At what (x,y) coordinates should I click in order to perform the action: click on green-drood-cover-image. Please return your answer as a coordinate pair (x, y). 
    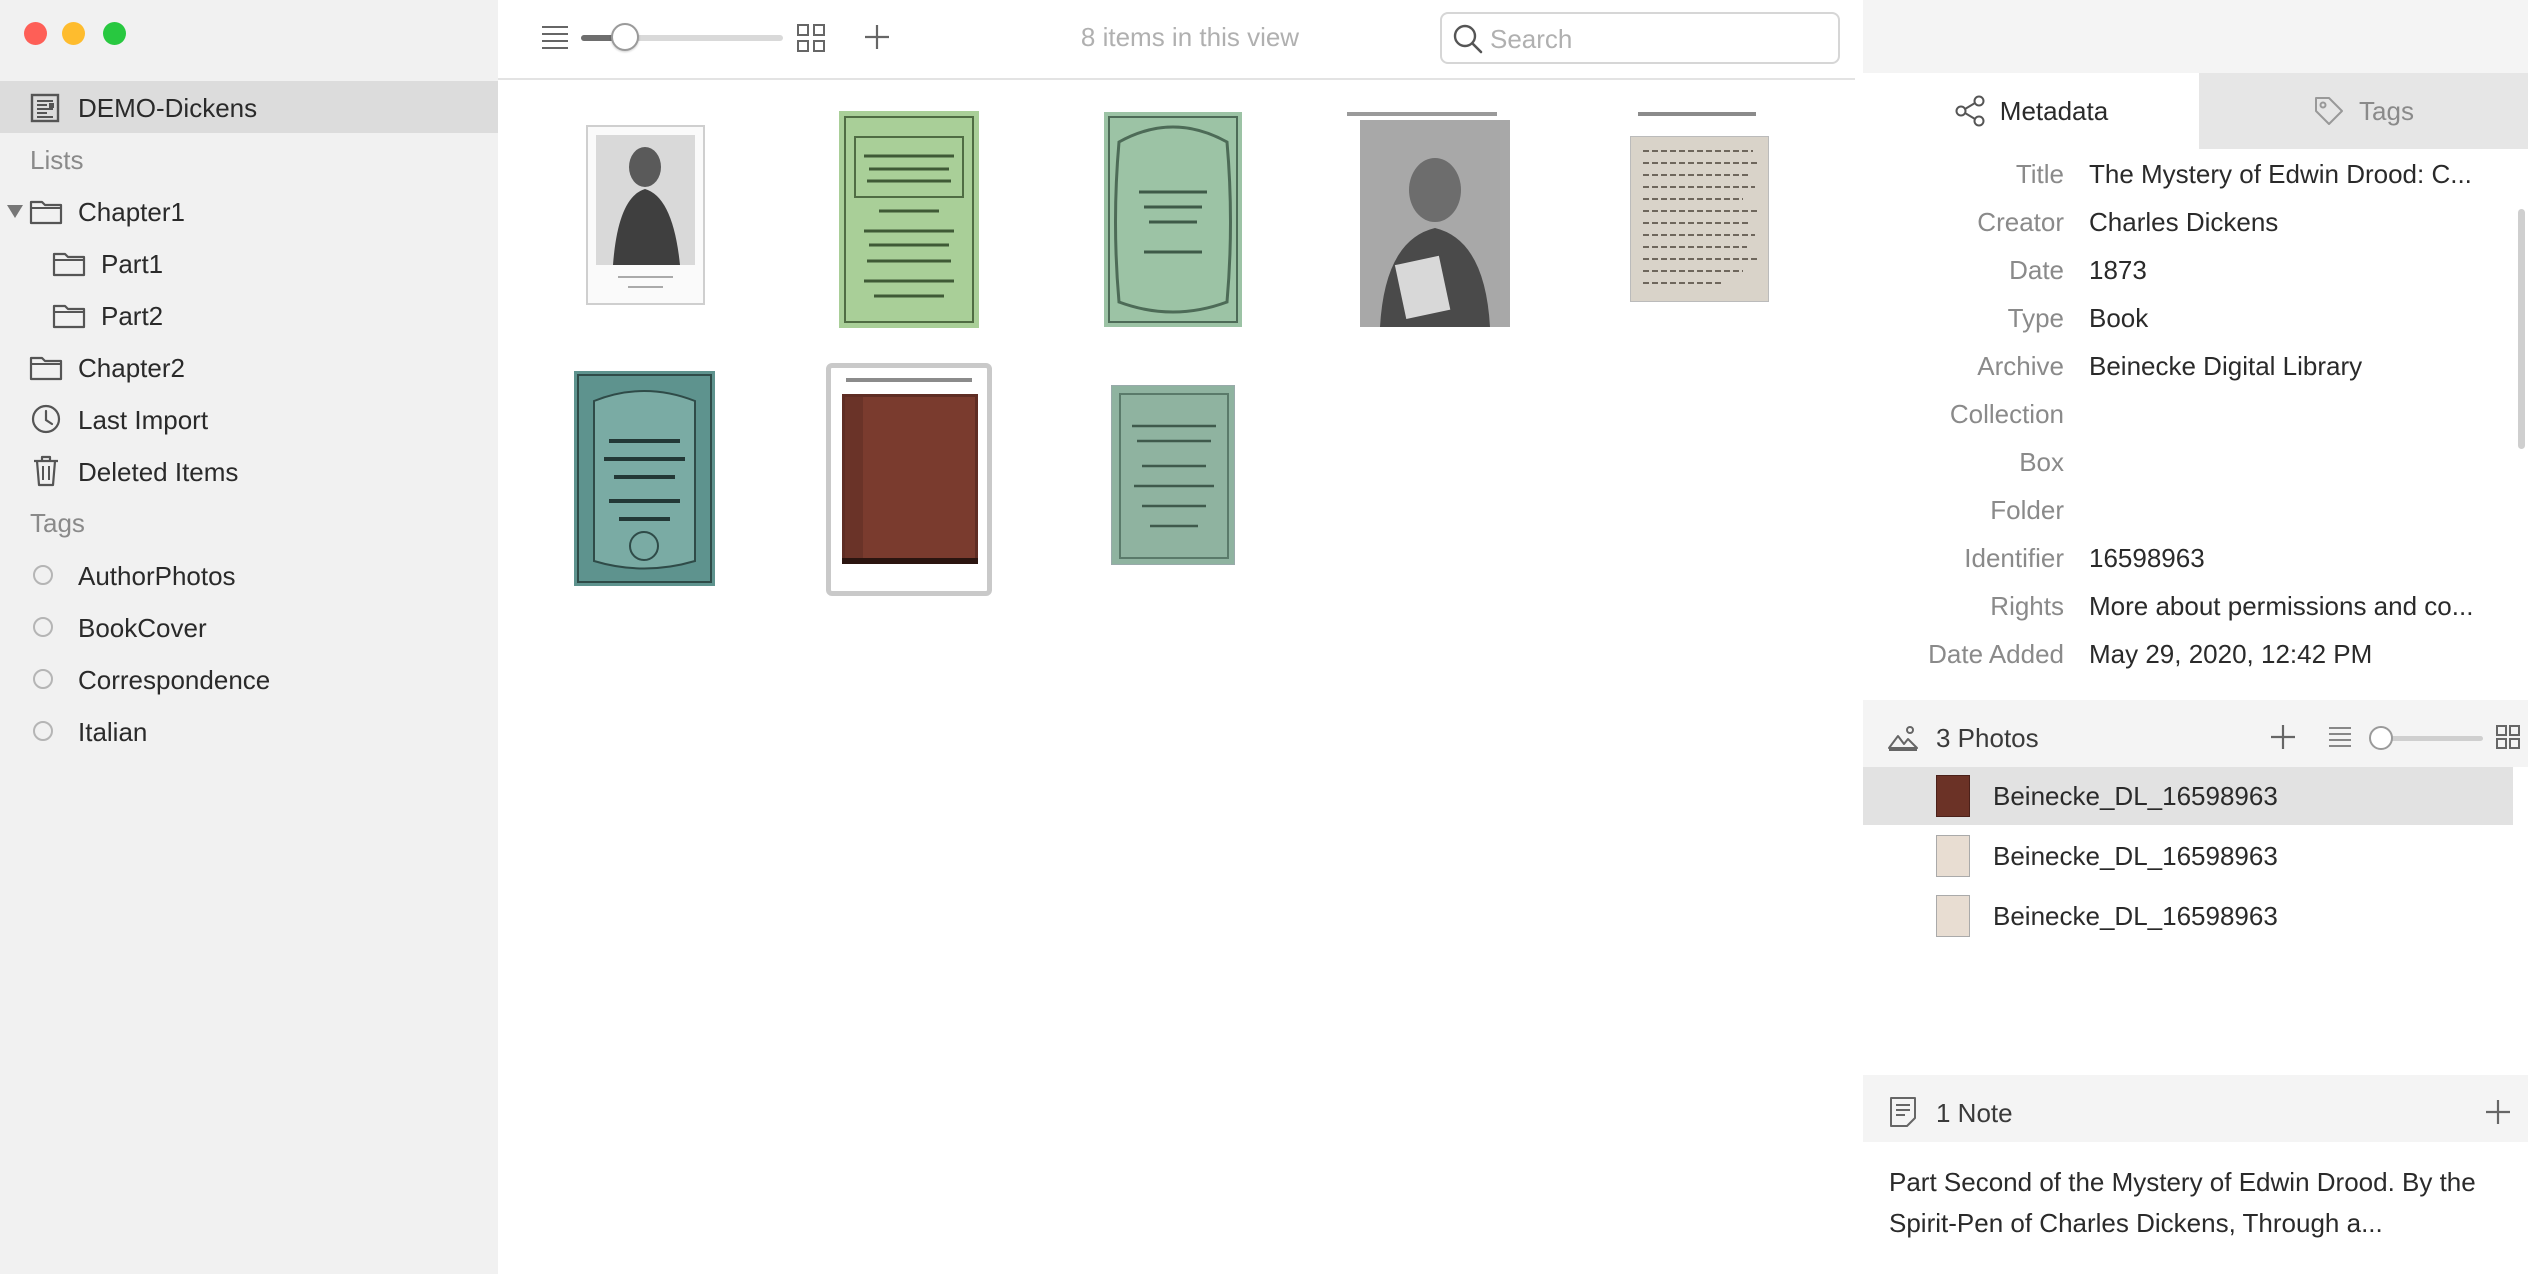
    Looking at the image, I should click on (644, 478).